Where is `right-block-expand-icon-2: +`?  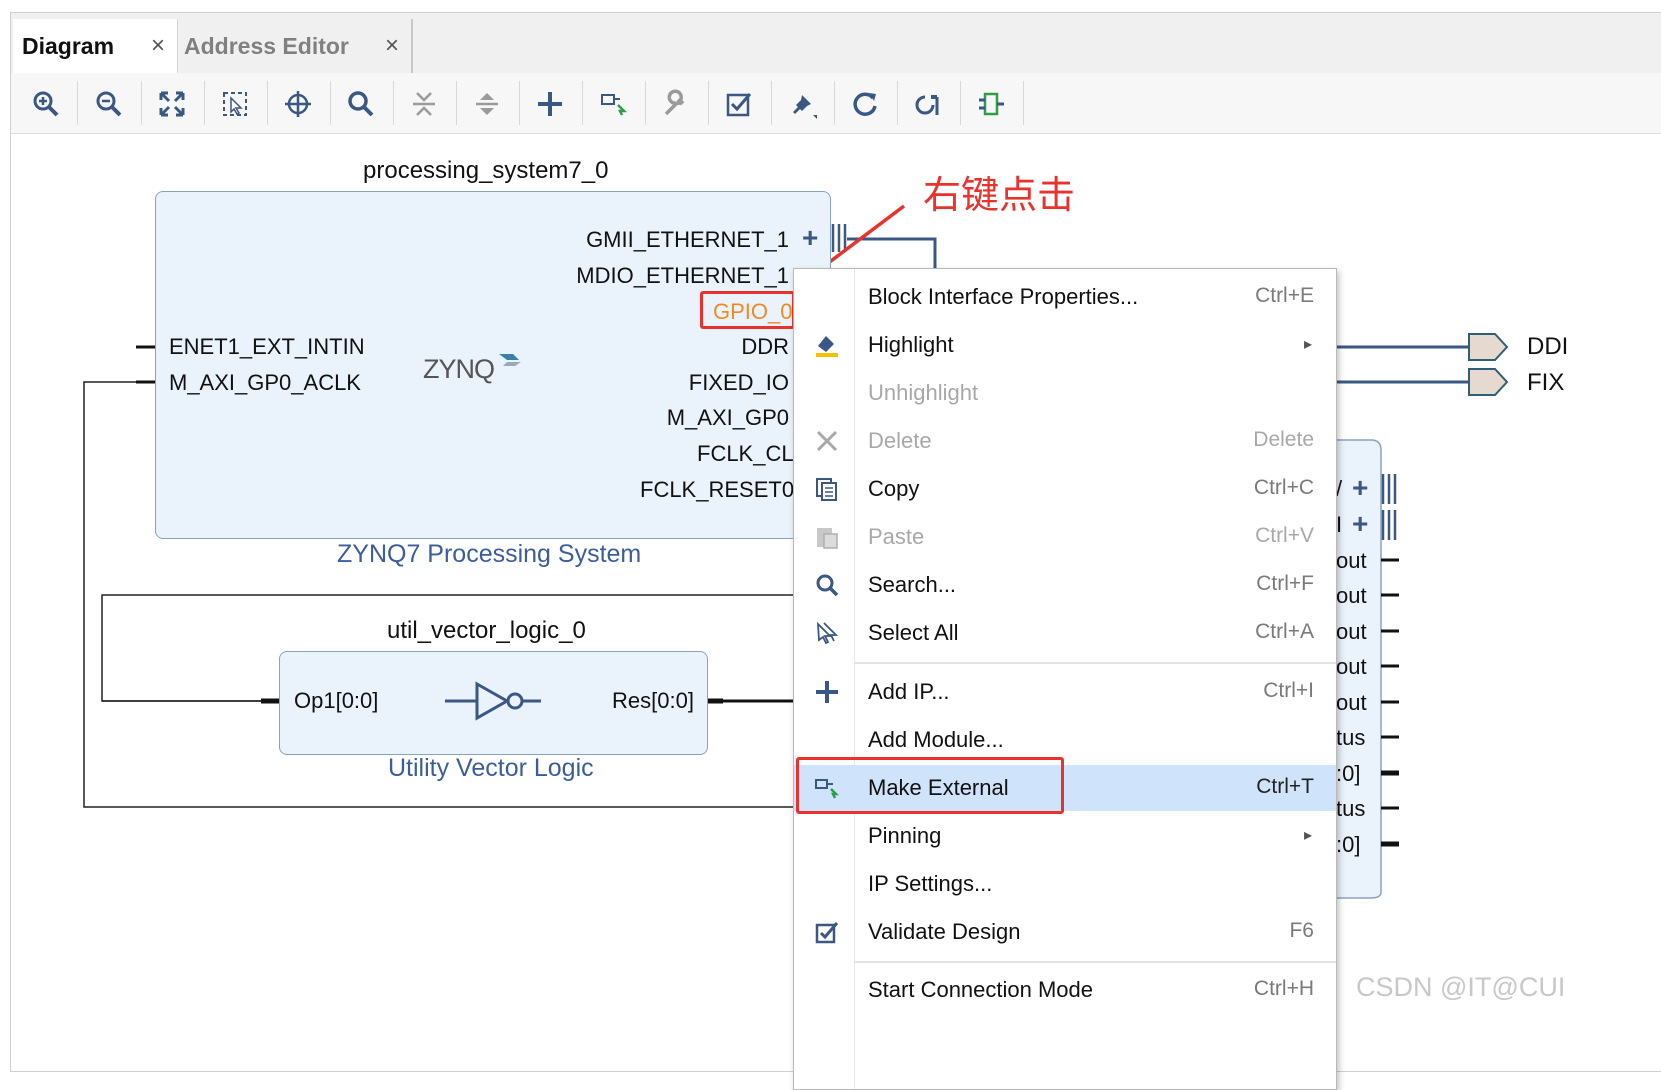
right-block-expand-icon-2: + is located at coordinates (1360, 524).